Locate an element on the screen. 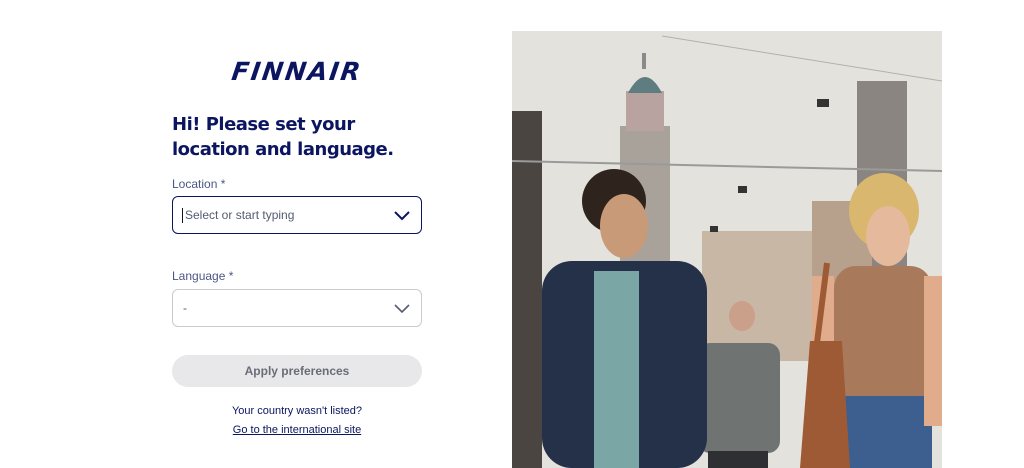  finnair-logo: FINNAIR is located at coordinates (297, 71).